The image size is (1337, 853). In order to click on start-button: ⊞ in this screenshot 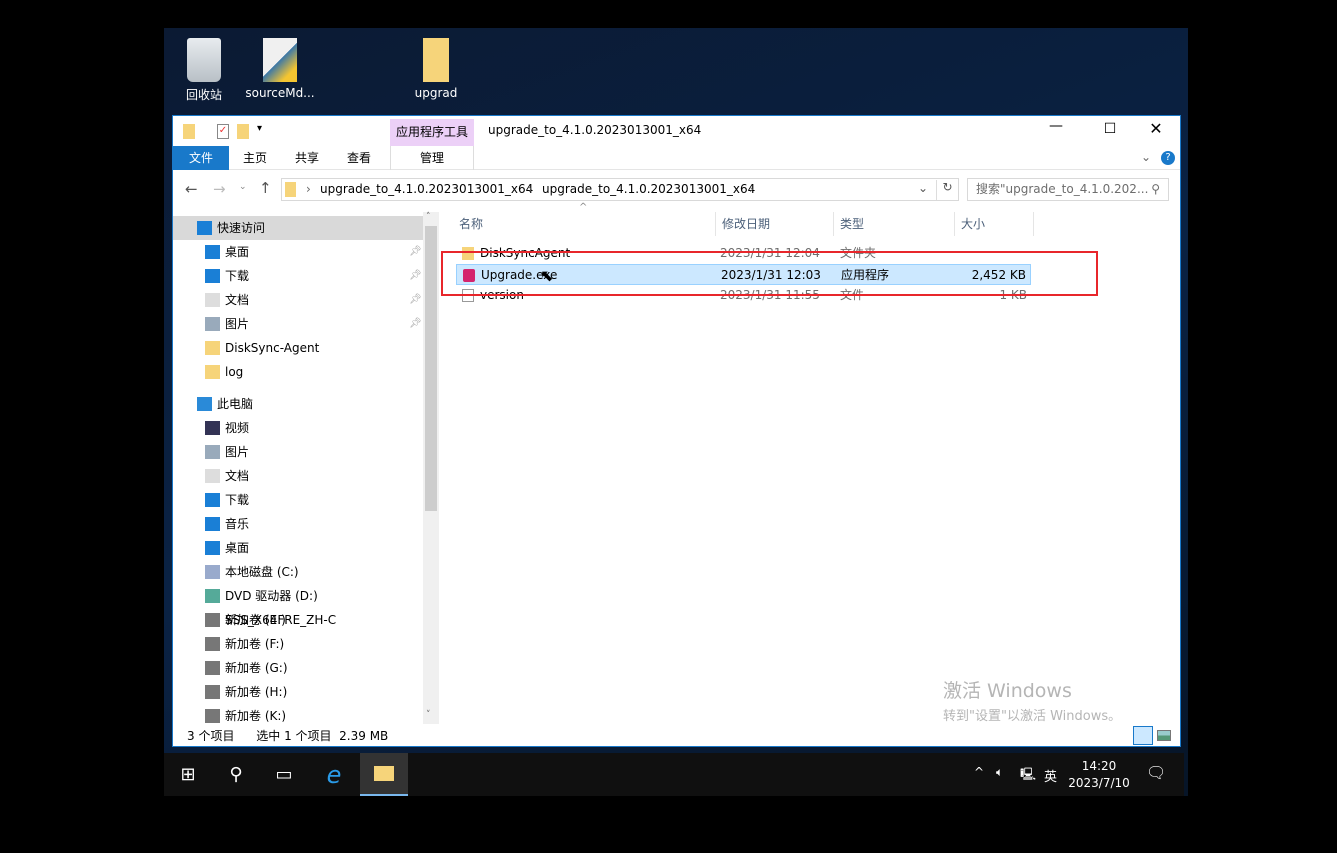, I will do `click(188, 774)`.